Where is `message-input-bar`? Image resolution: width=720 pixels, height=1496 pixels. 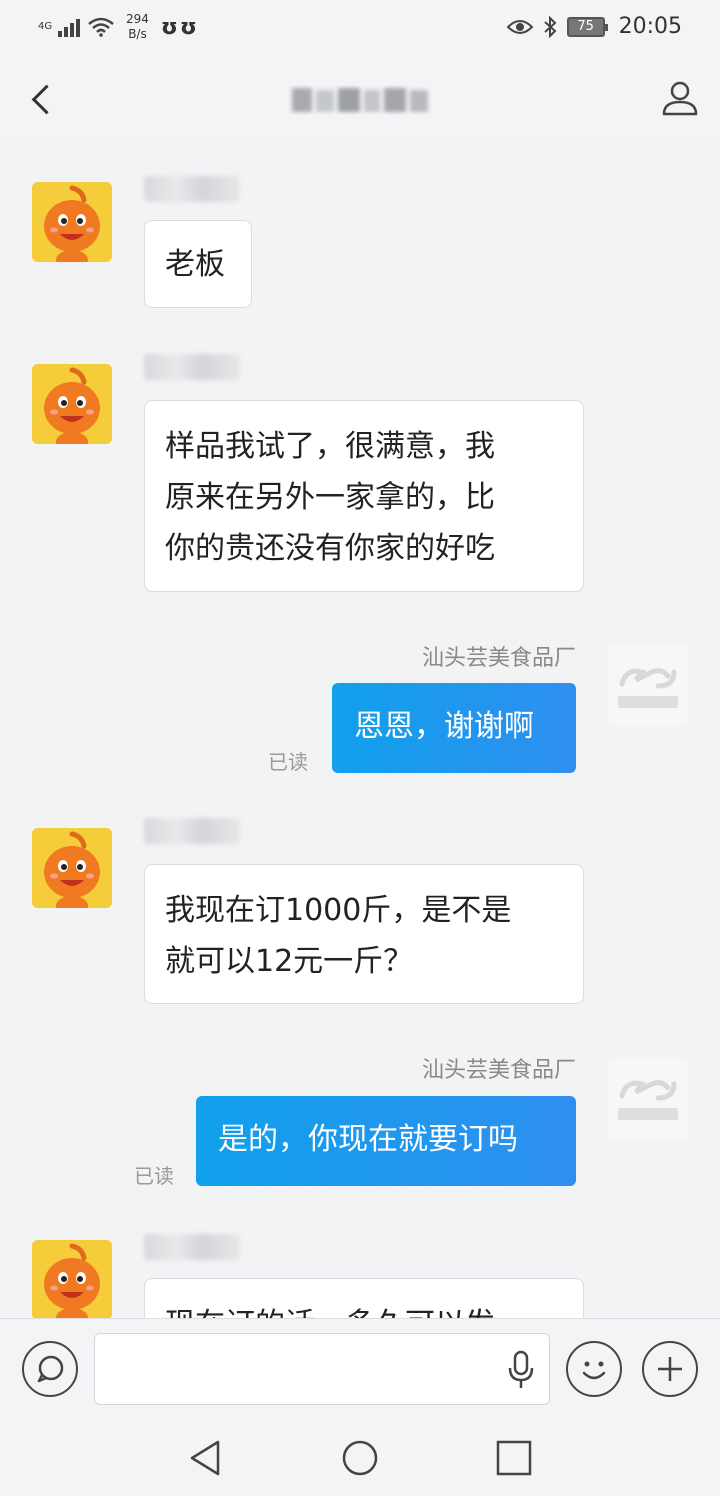 message-input-bar is located at coordinates (360, 1369).